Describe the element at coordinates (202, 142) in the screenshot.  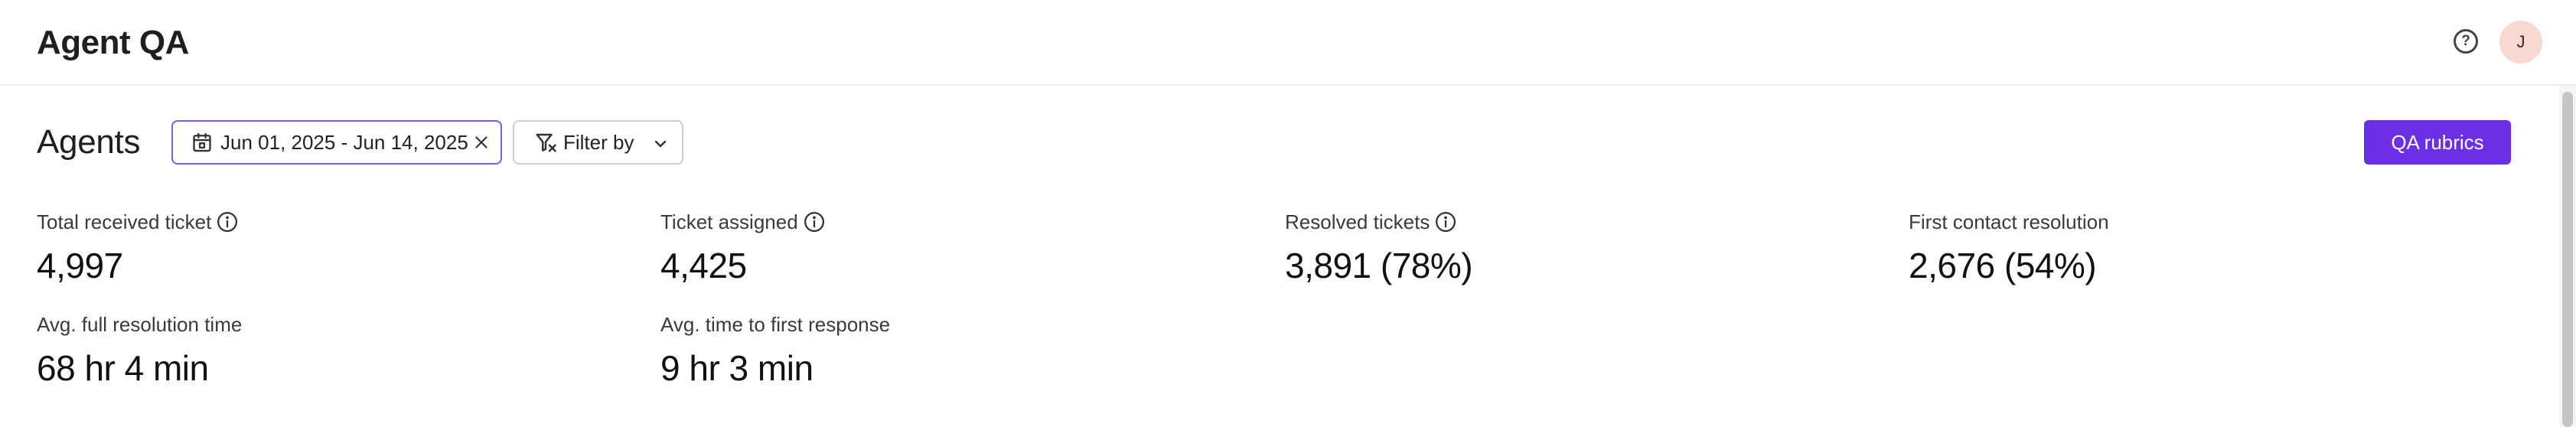
I see `calendar-icon` at that location.